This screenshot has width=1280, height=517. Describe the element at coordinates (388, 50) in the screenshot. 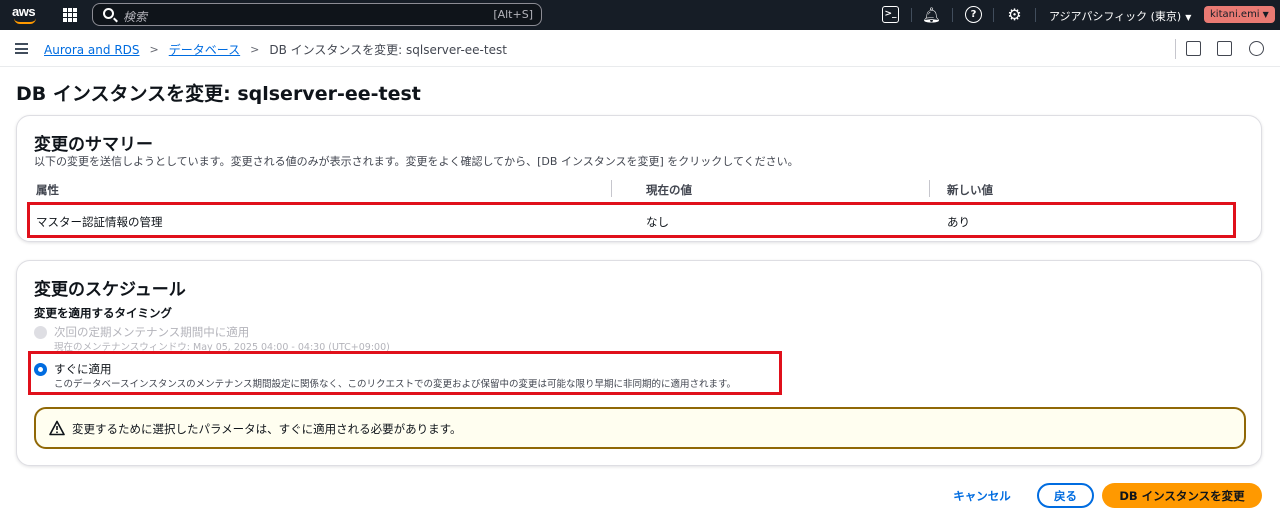

I see `breadcrumb-current: DB インスタンスを変更: sqlserver-ee-test` at that location.